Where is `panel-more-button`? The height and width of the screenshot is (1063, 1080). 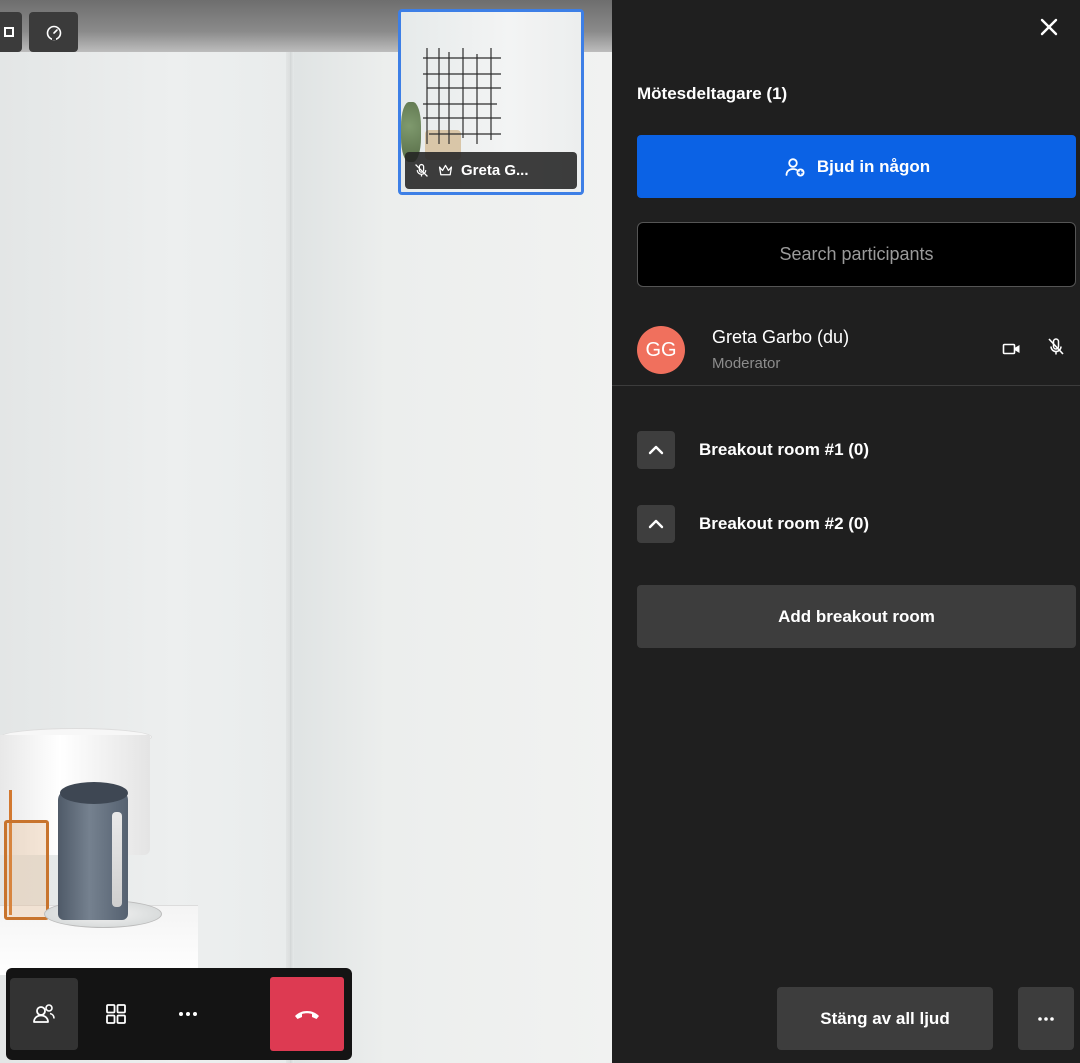 panel-more-button is located at coordinates (1046, 1018).